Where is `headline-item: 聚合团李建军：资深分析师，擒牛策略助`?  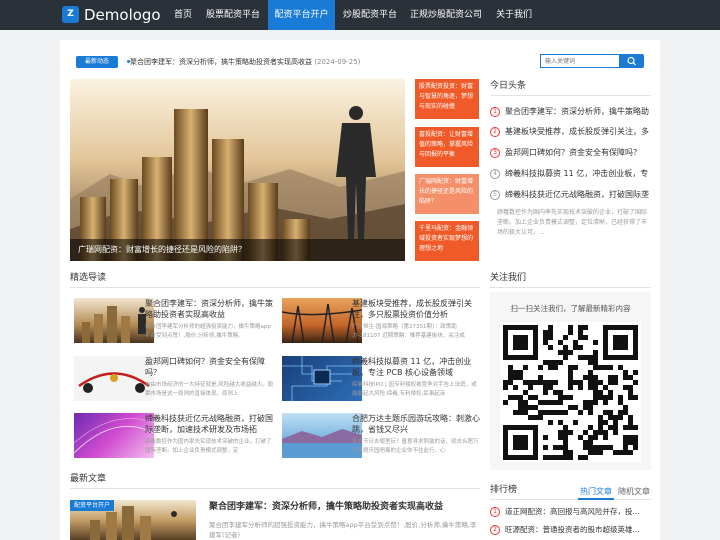
headline-item: 聚合团李建军：资深分析师，擒牛策略助 is located at coordinates (578, 111).